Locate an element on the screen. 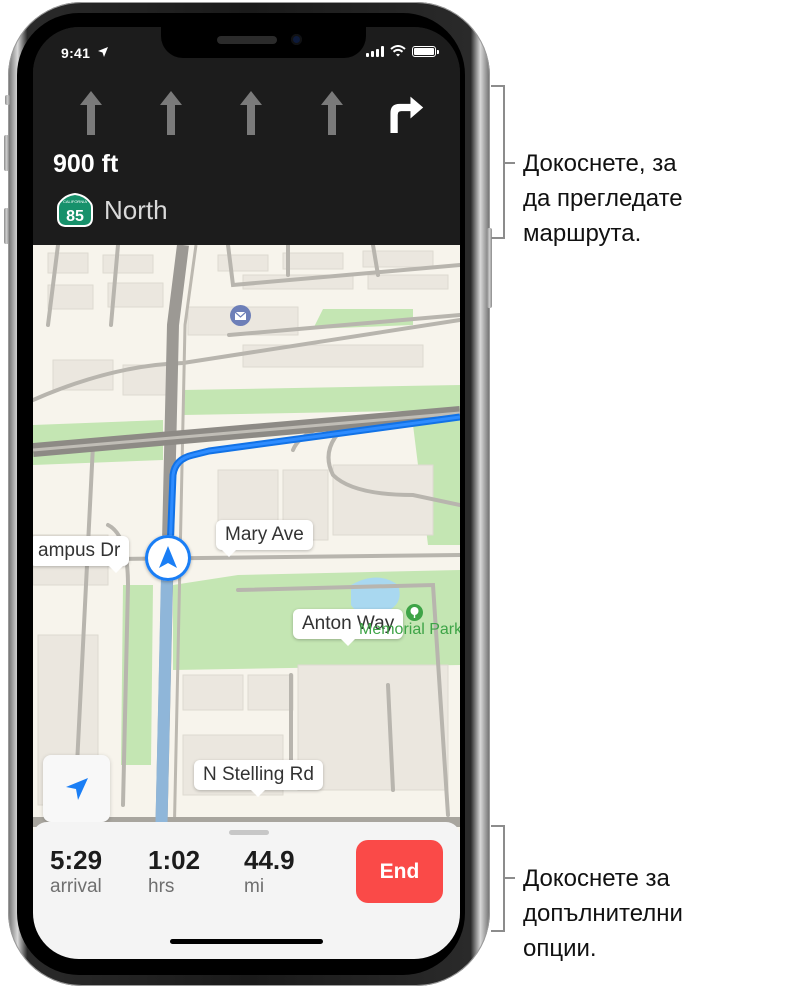  road-row: CALIFORNIA 85 North is located at coordinates (111, 210).